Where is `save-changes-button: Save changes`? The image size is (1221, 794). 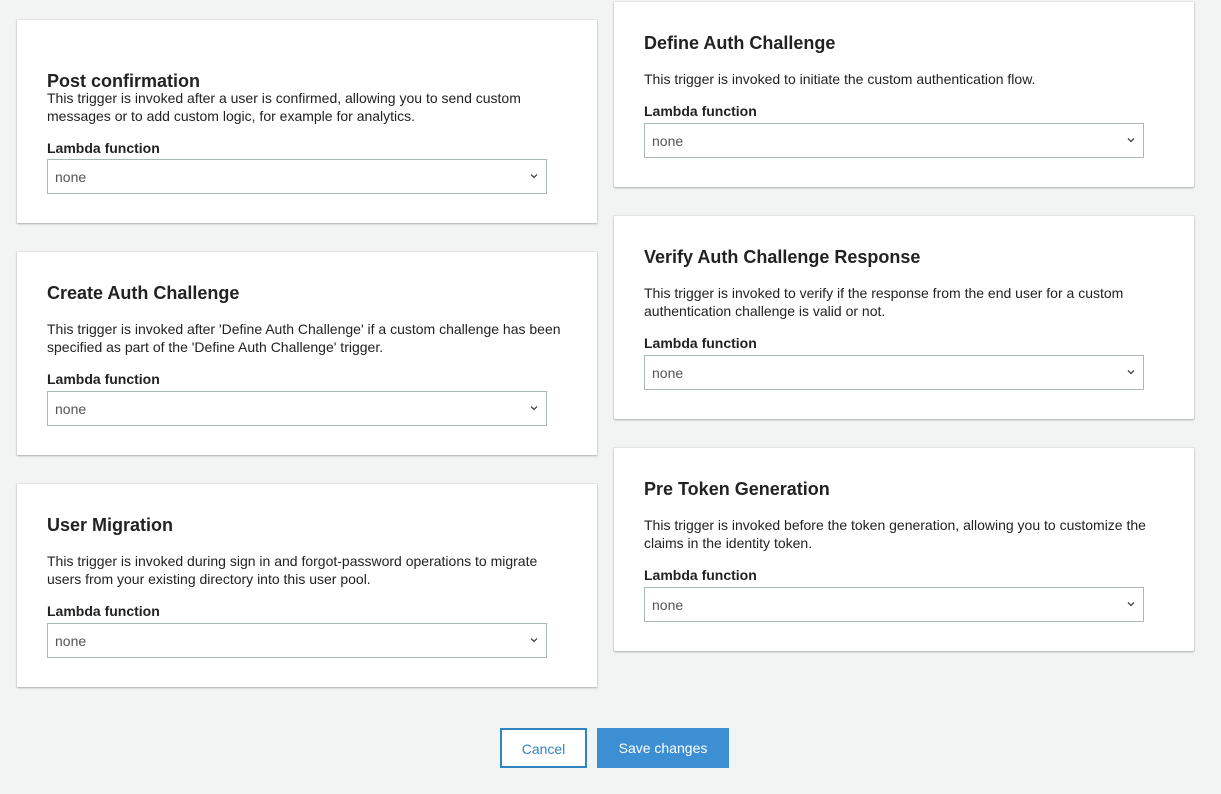 save-changes-button: Save changes is located at coordinates (663, 748).